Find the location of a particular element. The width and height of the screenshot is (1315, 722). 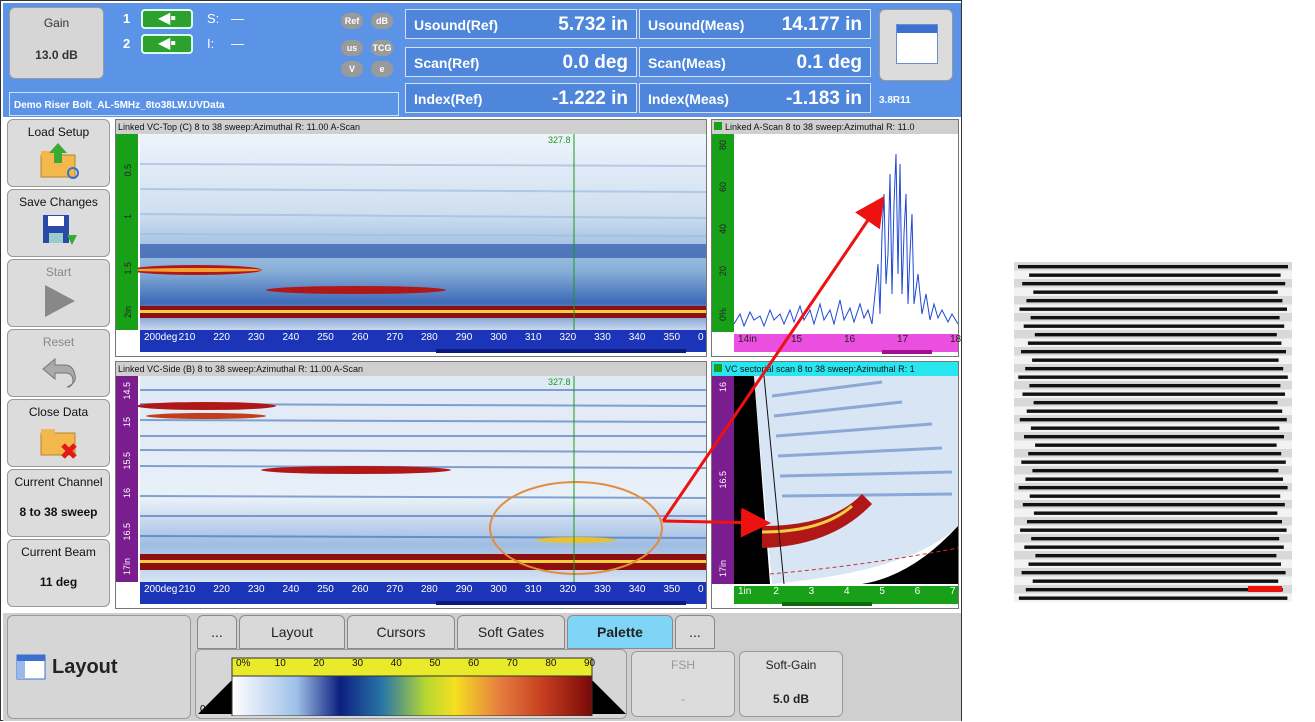

red-marker is located at coordinates (1265, 589).